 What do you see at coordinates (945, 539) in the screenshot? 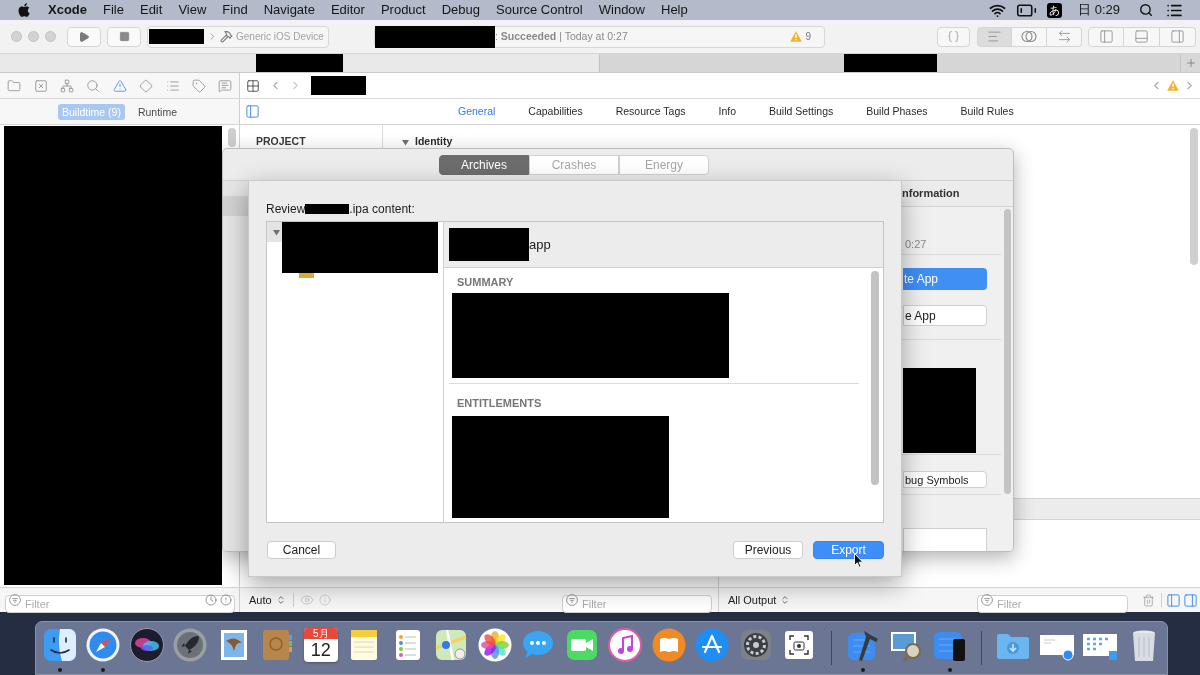
I see `text-area` at bounding box center [945, 539].